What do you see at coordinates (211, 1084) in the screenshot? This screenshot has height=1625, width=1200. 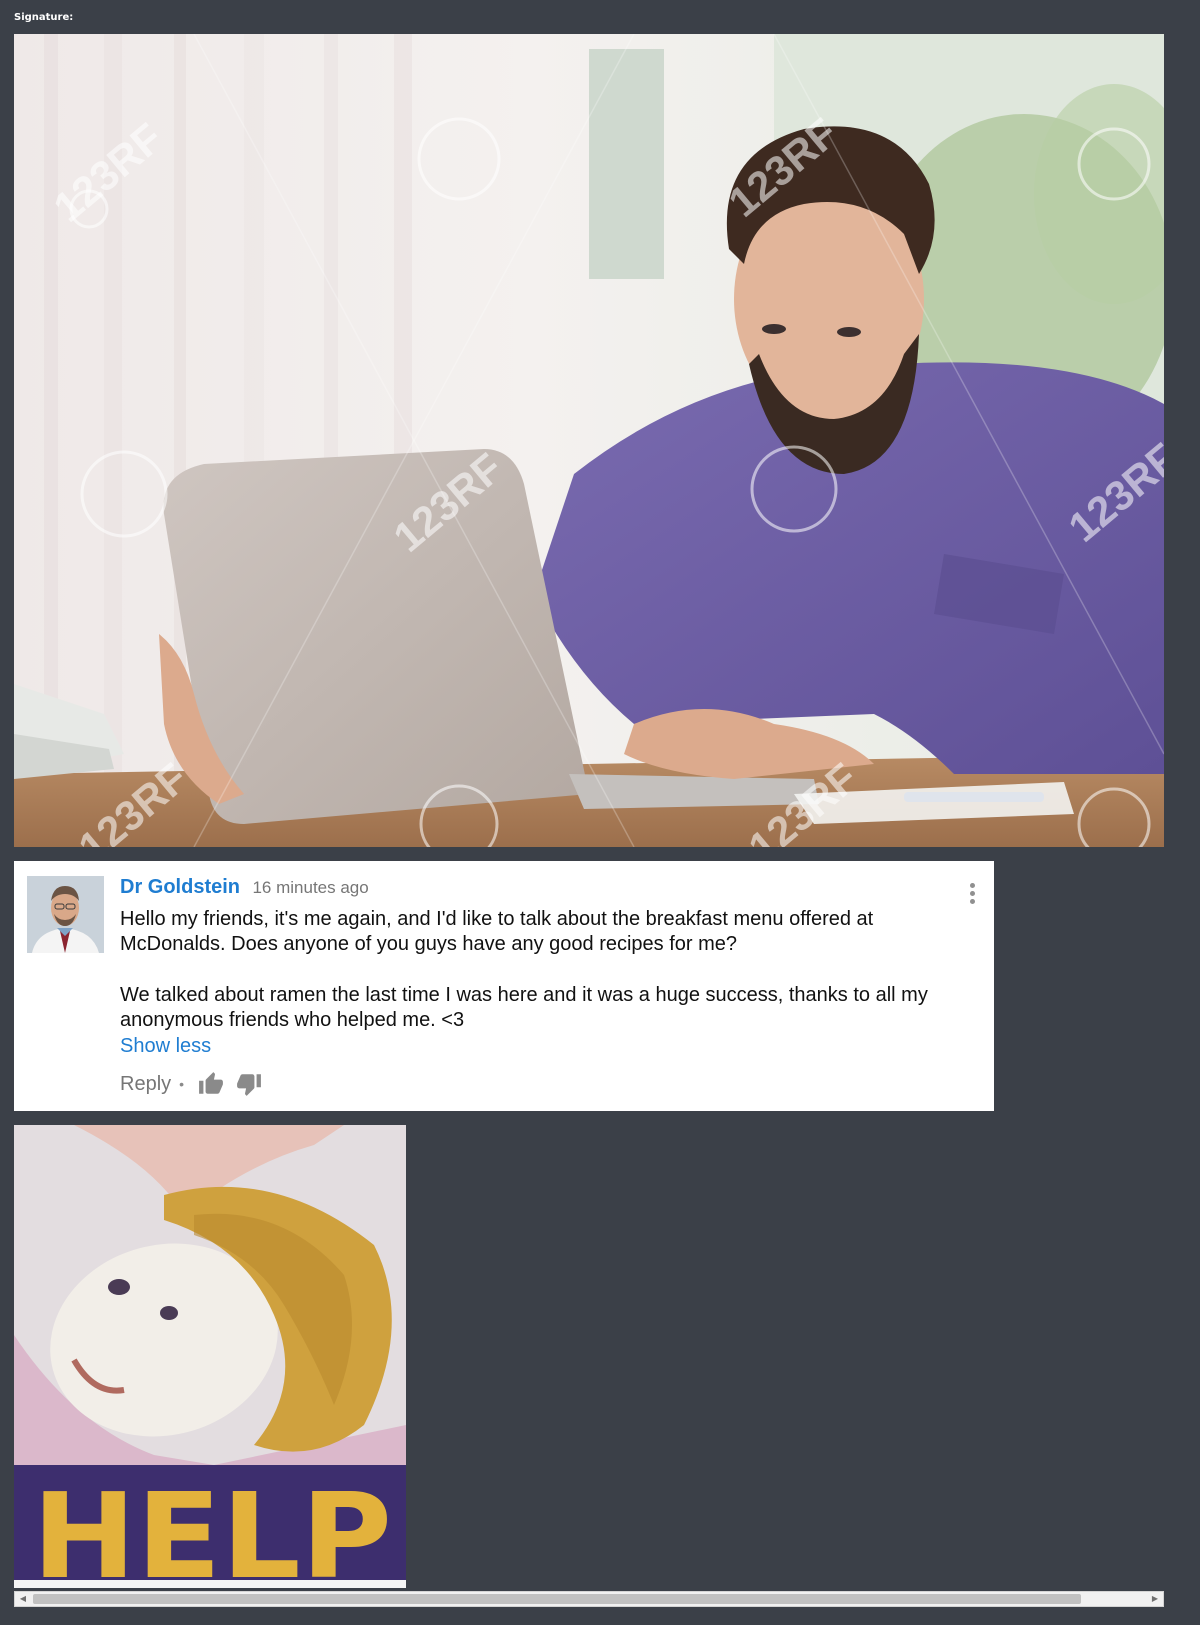 I see `thumbs-up-icon` at bounding box center [211, 1084].